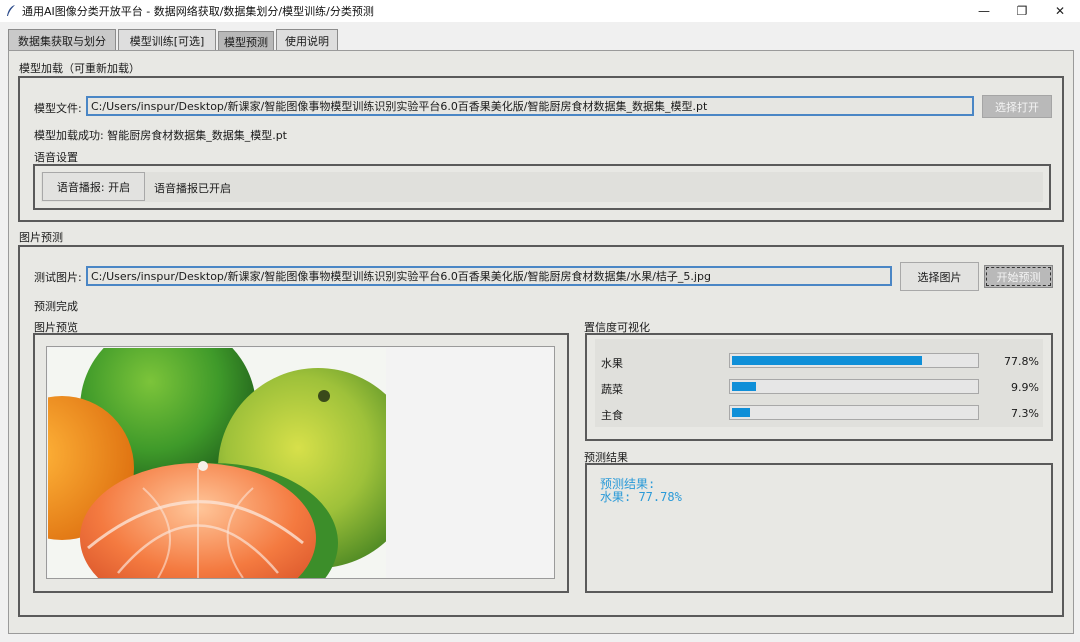  I want to click on minimize-button: —, so click(984, 11).